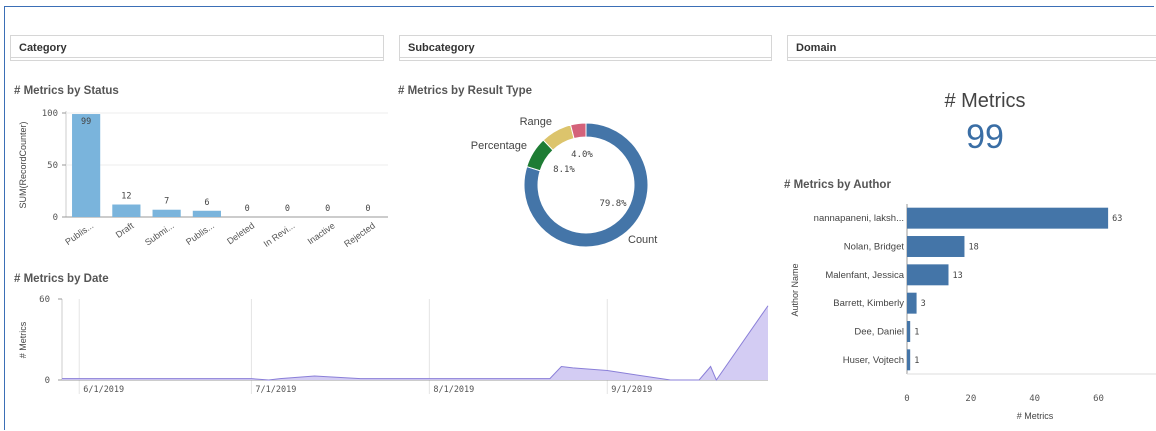 The width and height of the screenshot is (1156, 431). Describe the element at coordinates (47, 381) in the screenshot. I see `date-y-tick-label: 0` at that location.